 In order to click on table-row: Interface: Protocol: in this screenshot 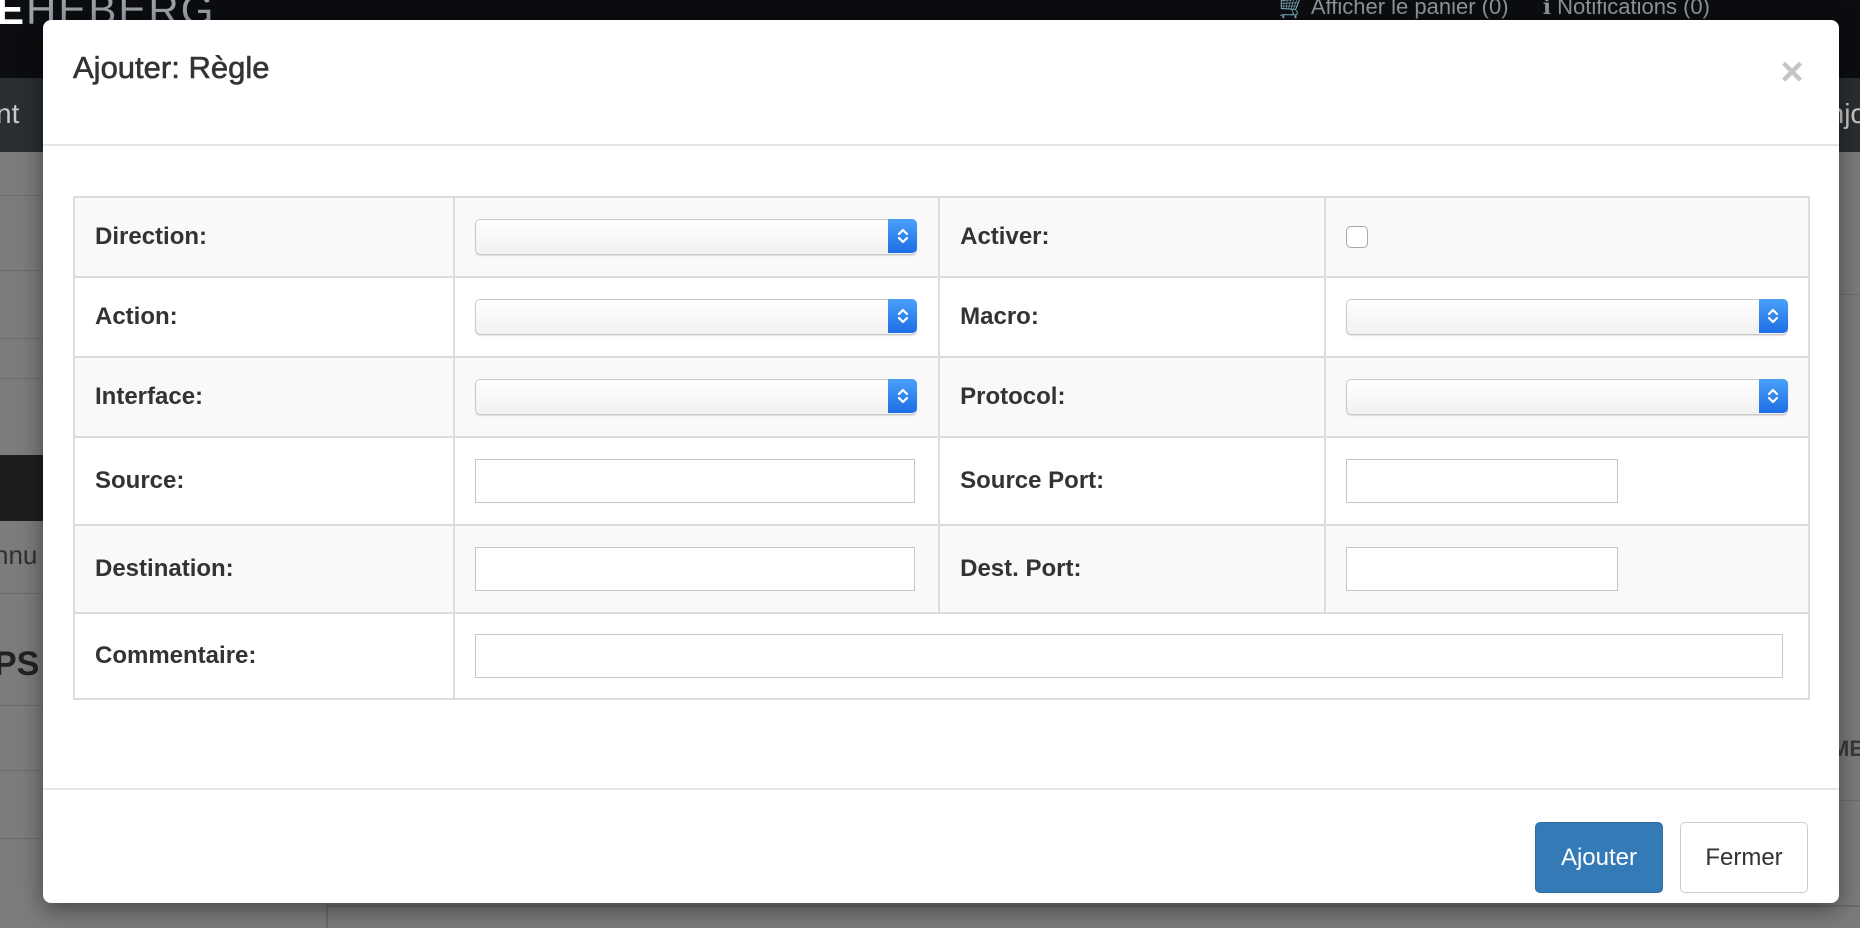, I will do `click(941, 397)`.